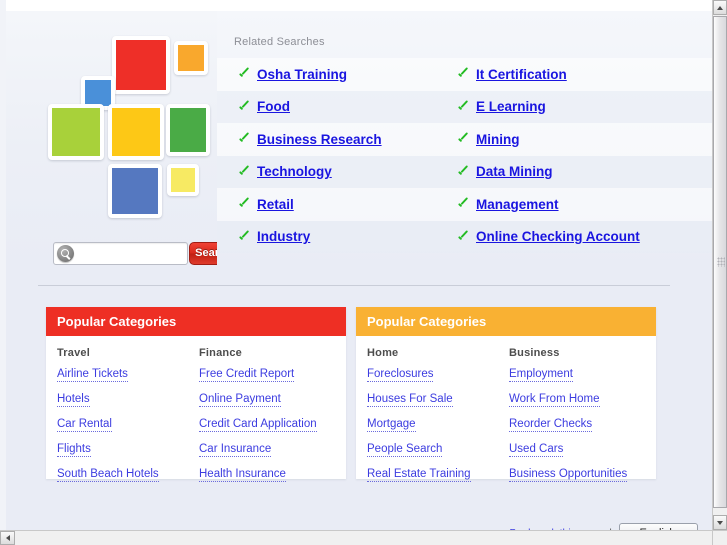 This screenshot has width=727, height=545. What do you see at coordinates (294, 171) in the screenshot?
I see `related-search-link: Technology` at bounding box center [294, 171].